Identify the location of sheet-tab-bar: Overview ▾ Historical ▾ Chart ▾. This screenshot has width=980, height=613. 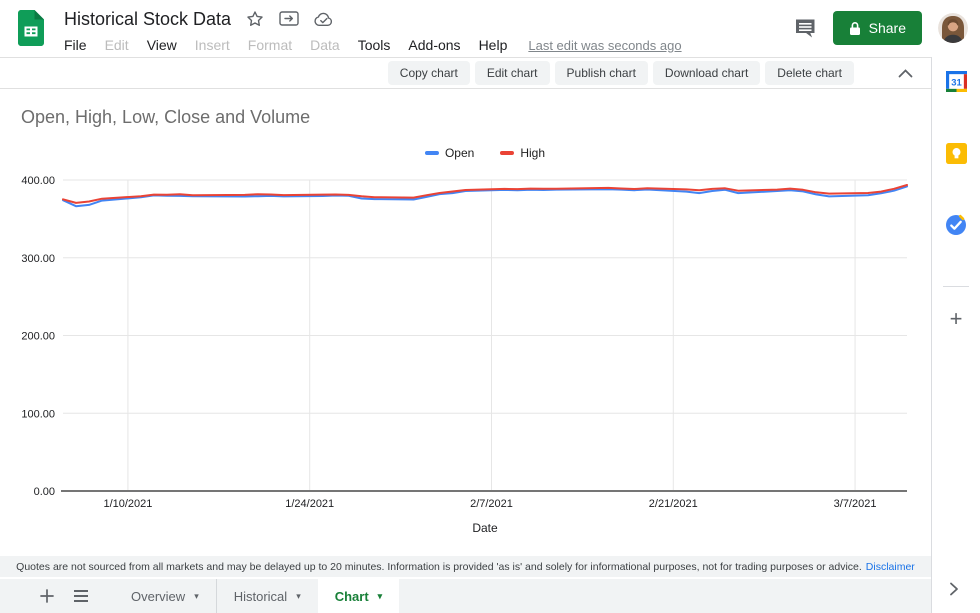
(465, 596).